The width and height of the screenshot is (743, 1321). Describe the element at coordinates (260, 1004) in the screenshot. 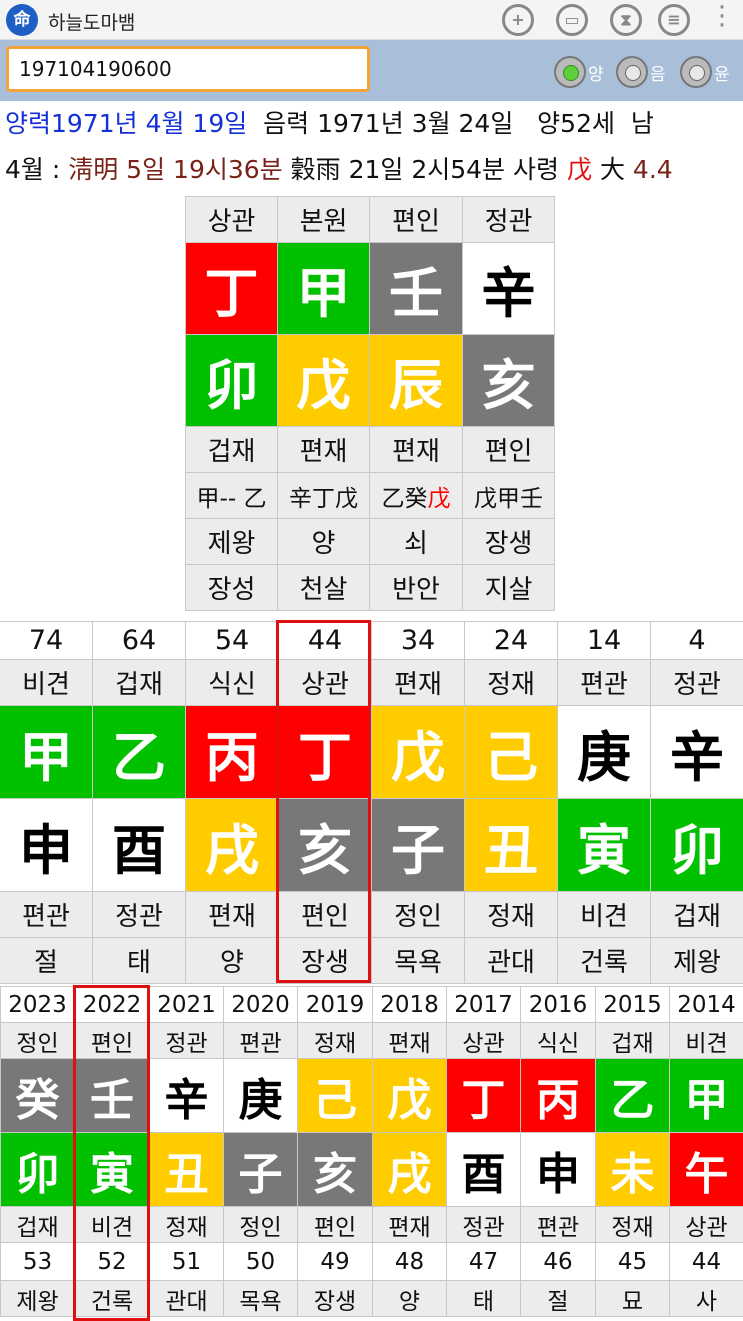

I see `seun-year: 2020` at that location.